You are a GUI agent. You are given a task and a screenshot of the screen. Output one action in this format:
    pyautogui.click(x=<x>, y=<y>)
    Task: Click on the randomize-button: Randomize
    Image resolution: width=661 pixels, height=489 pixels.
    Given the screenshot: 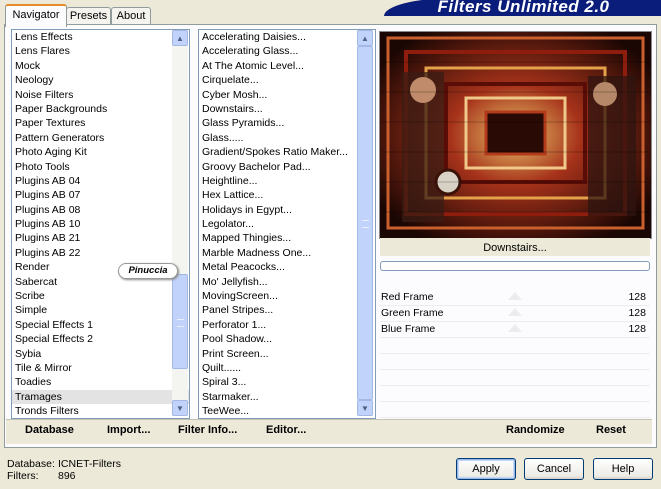 What is the action you would take?
    pyautogui.click(x=535, y=430)
    